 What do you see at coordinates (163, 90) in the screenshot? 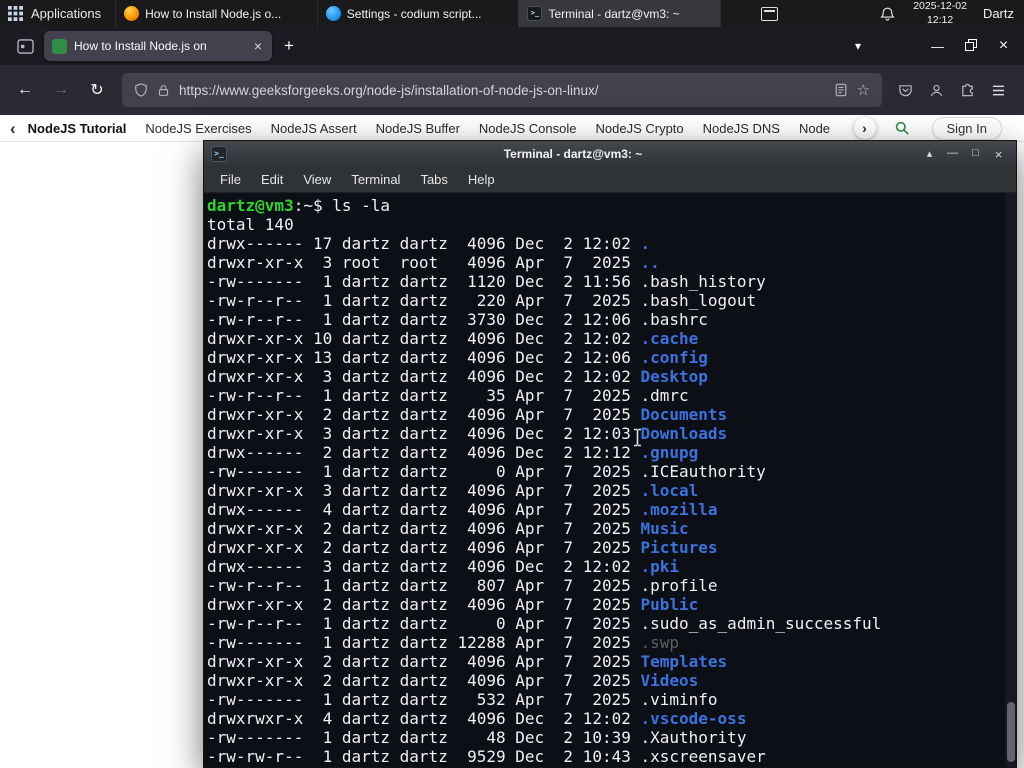
I see `lock-icon` at bounding box center [163, 90].